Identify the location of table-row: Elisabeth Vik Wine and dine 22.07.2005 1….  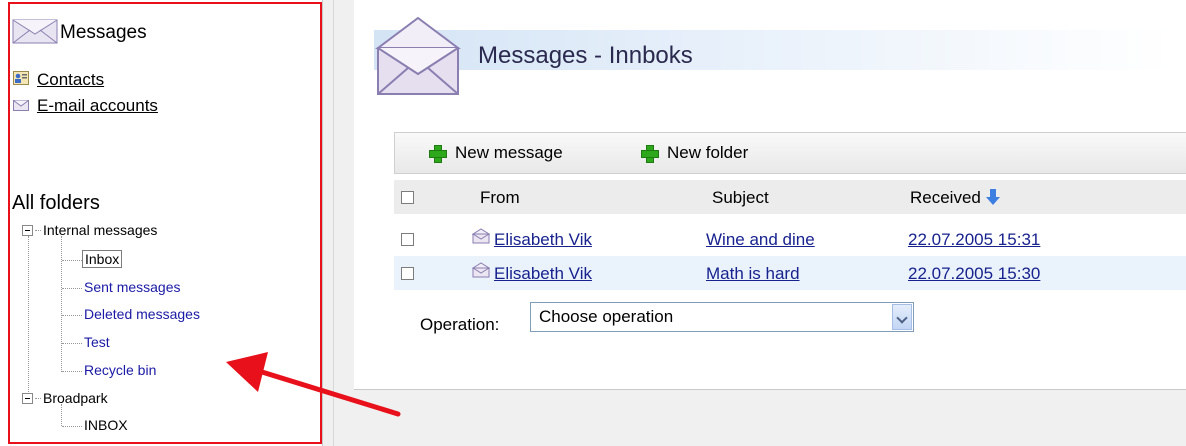
(790, 239).